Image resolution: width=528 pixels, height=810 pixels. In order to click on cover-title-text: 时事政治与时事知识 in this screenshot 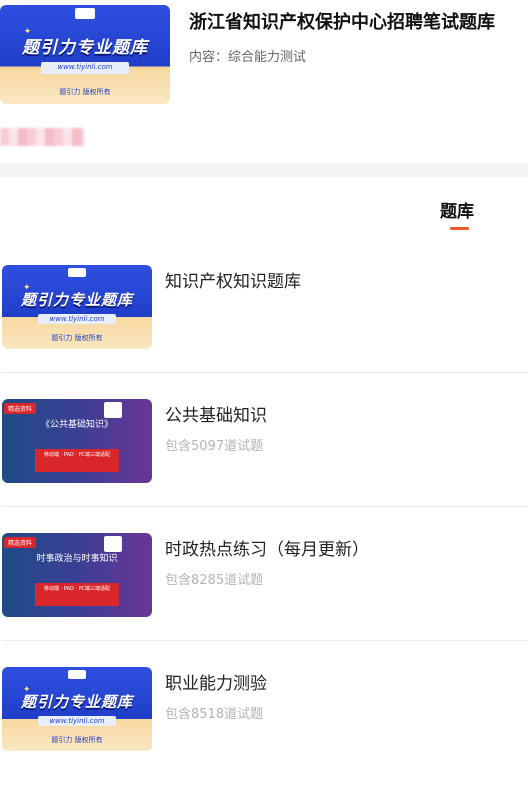, I will do `click(77, 559)`.